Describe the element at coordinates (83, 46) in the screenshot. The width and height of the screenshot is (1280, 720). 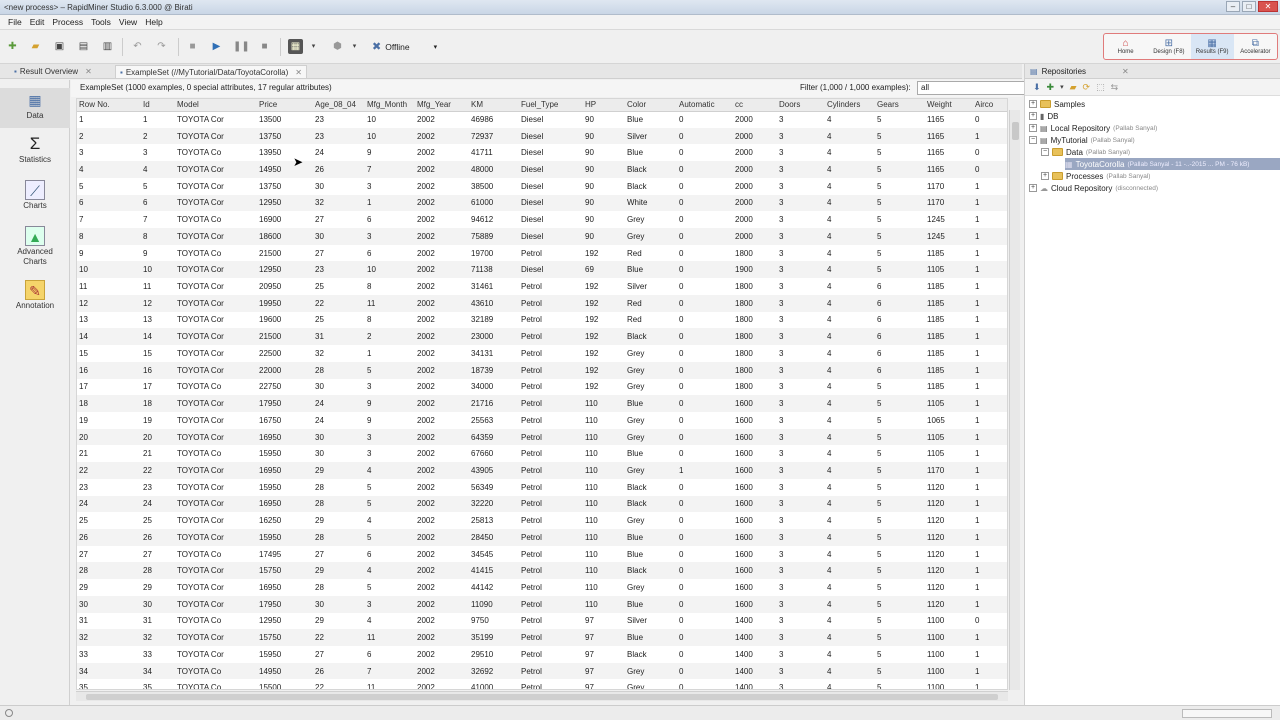
I see `save-as-icon: ▤` at that location.